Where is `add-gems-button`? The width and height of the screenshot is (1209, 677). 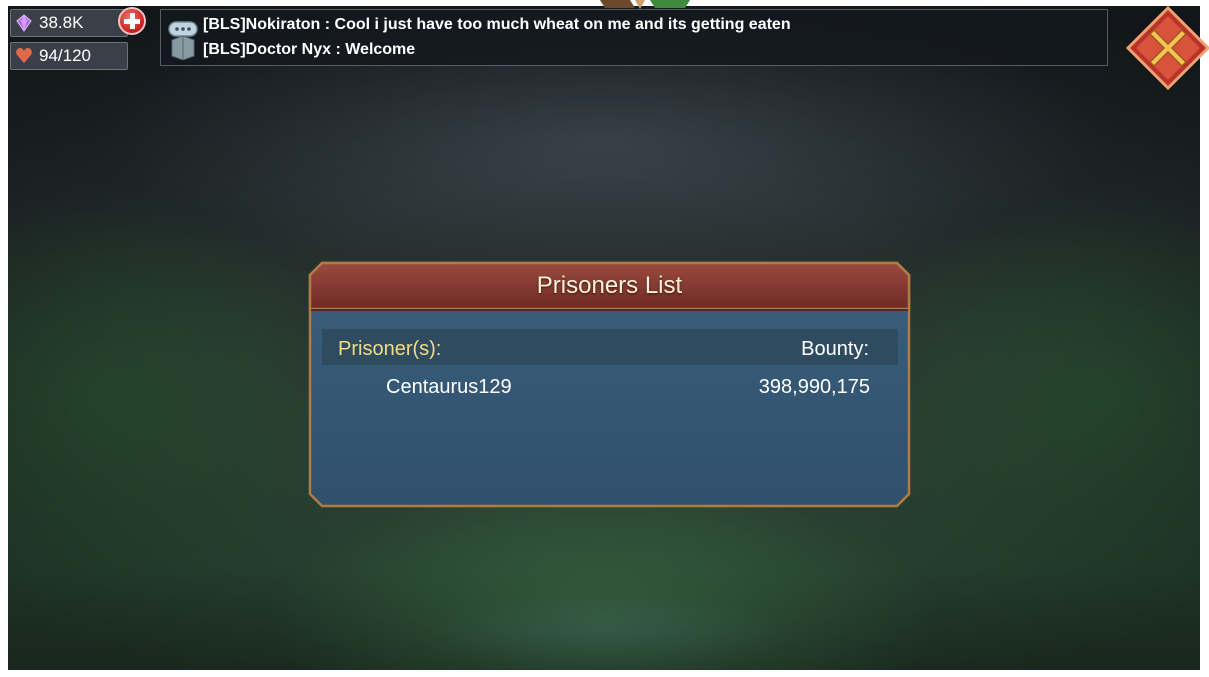 add-gems-button is located at coordinates (132, 21).